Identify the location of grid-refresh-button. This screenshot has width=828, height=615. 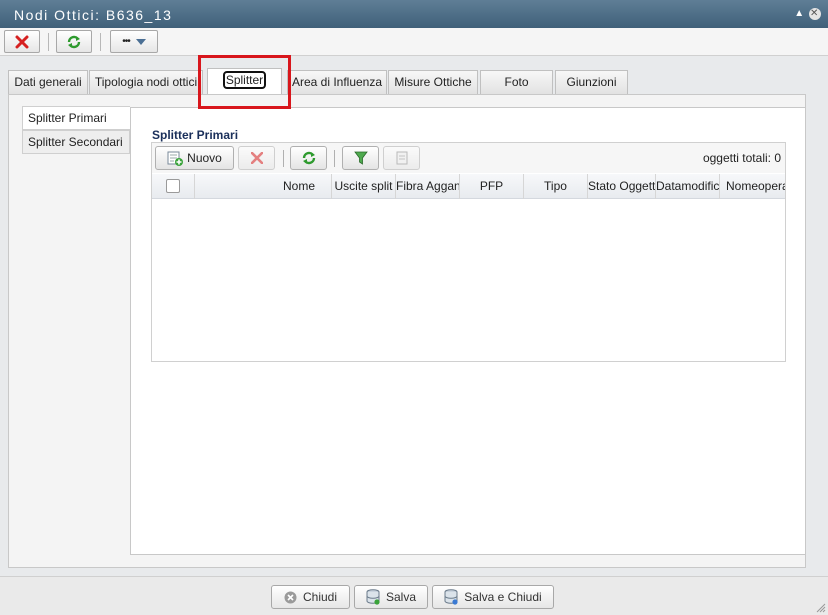
(308, 158).